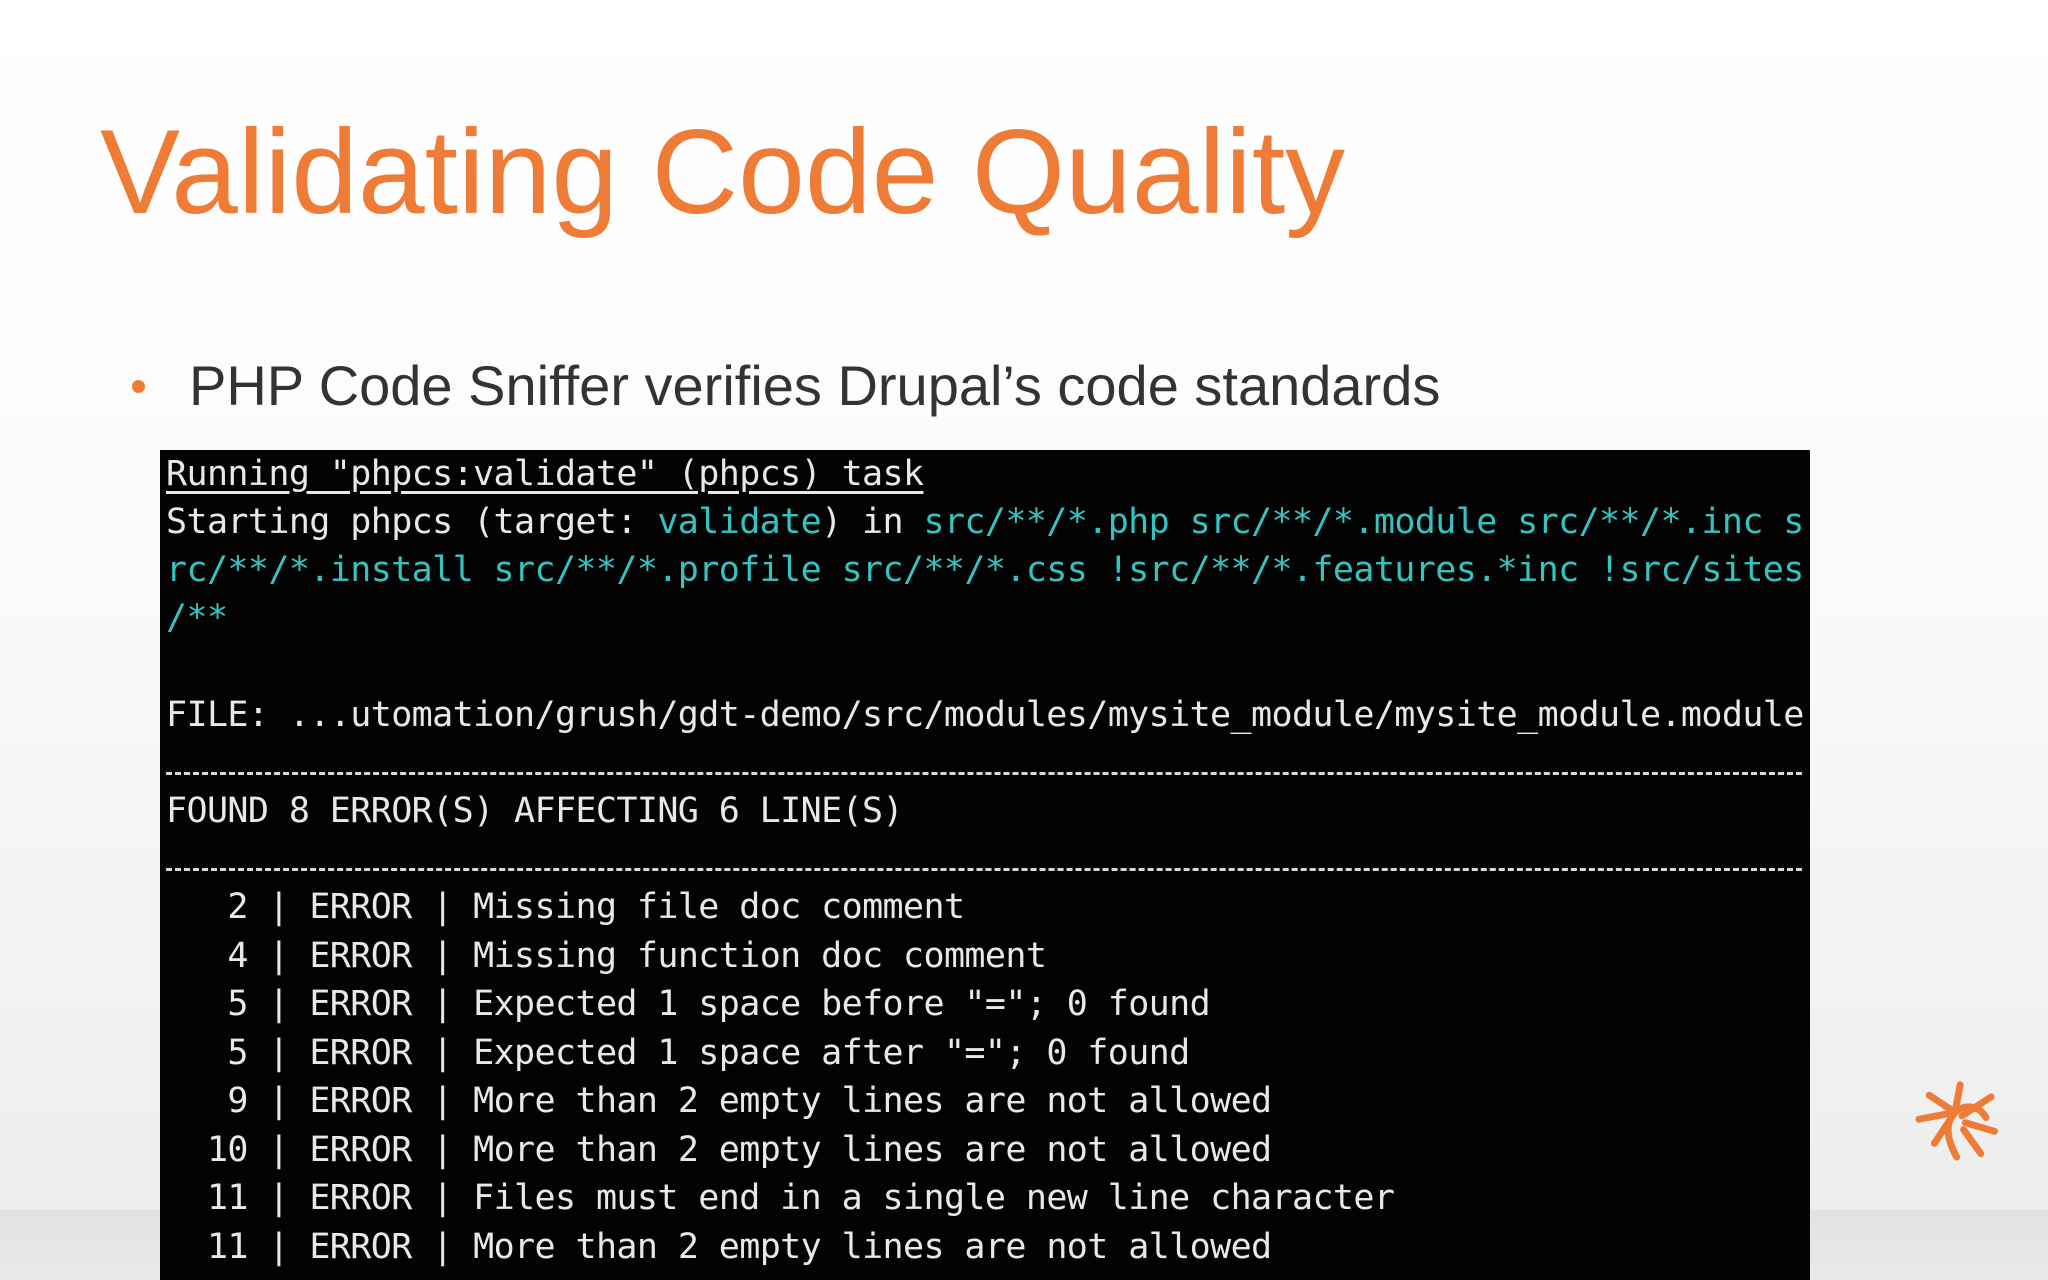 This screenshot has height=1280, width=2048. I want to click on error-row: 2 | ERROR | Missing file doc comment, so click(565, 907).